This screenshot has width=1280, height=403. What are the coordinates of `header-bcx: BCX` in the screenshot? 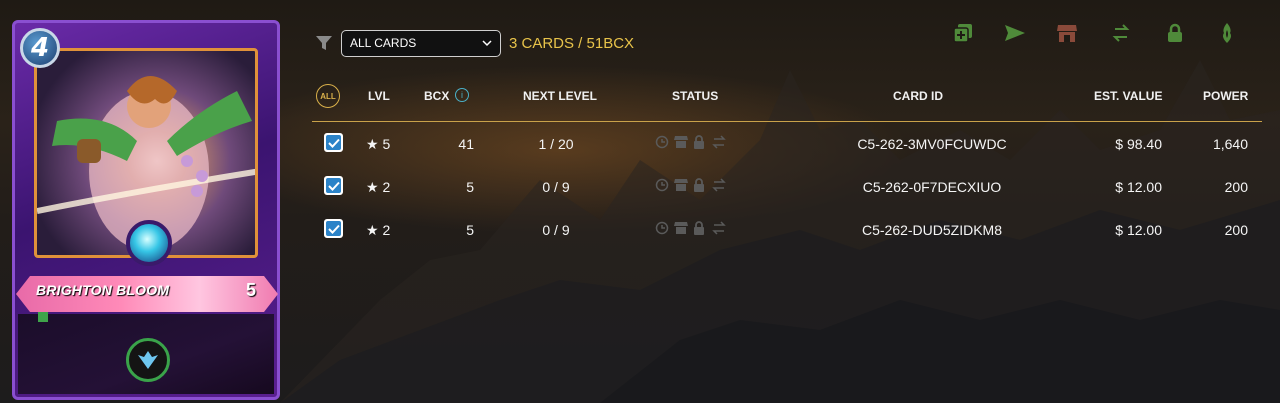 It's located at (437, 96).